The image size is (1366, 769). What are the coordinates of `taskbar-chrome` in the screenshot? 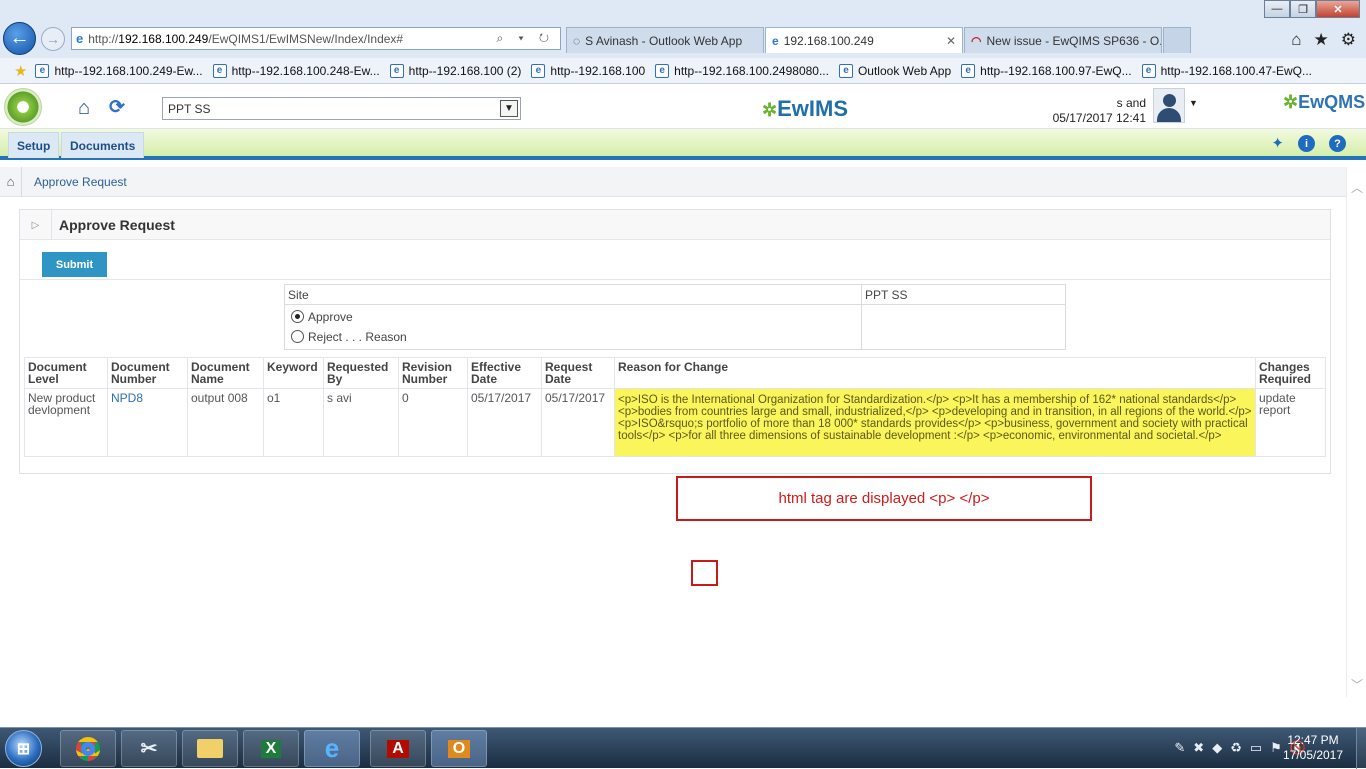 It's located at (88, 748).